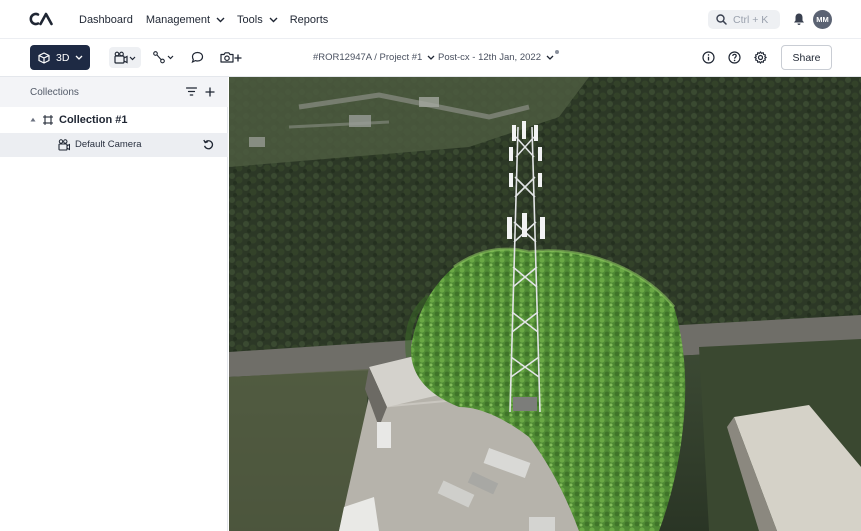 The height and width of the screenshot is (531, 861). I want to click on nav-reports-label: Reports, so click(309, 19).